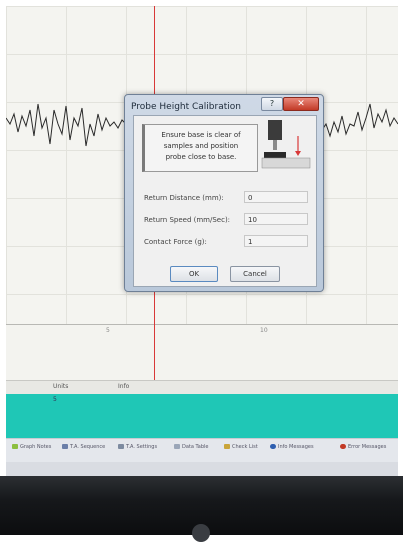 This screenshot has height=542, width=403. Describe the element at coordinates (65, 446) in the screenshot. I see `sequence-icon` at that location.